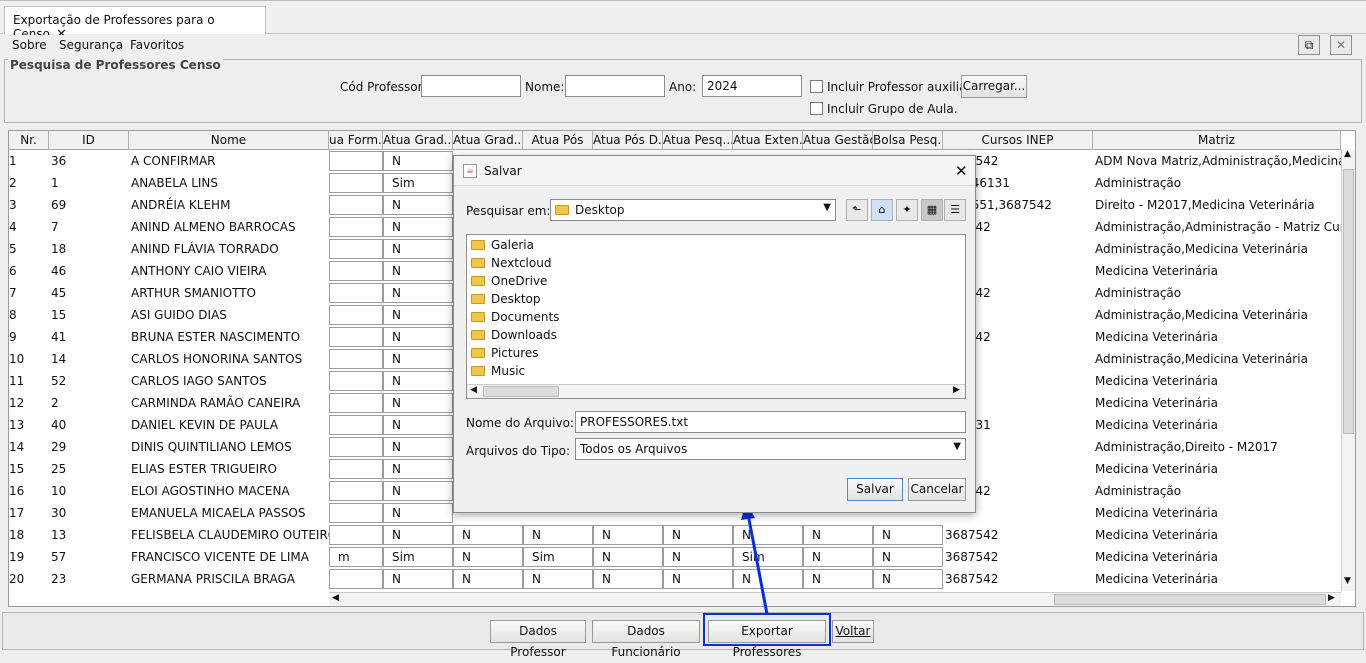  What do you see at coordinates (937, 489) in the screenshot?
I see `cancelar-button: Cancelar` at bounding box center [937, 489].